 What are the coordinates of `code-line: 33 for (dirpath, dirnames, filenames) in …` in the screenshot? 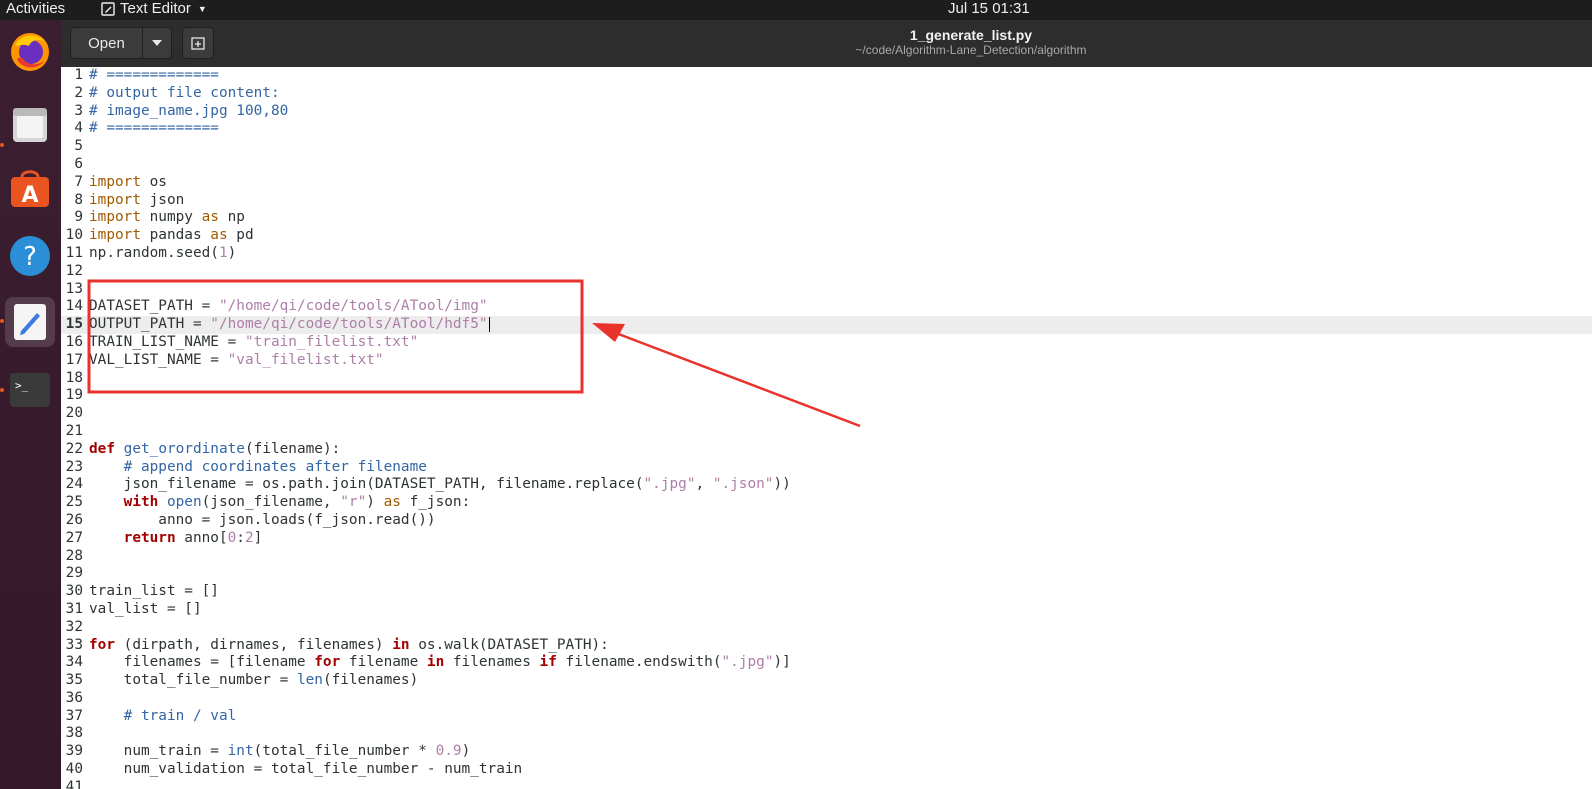 It's located at (826, 646).